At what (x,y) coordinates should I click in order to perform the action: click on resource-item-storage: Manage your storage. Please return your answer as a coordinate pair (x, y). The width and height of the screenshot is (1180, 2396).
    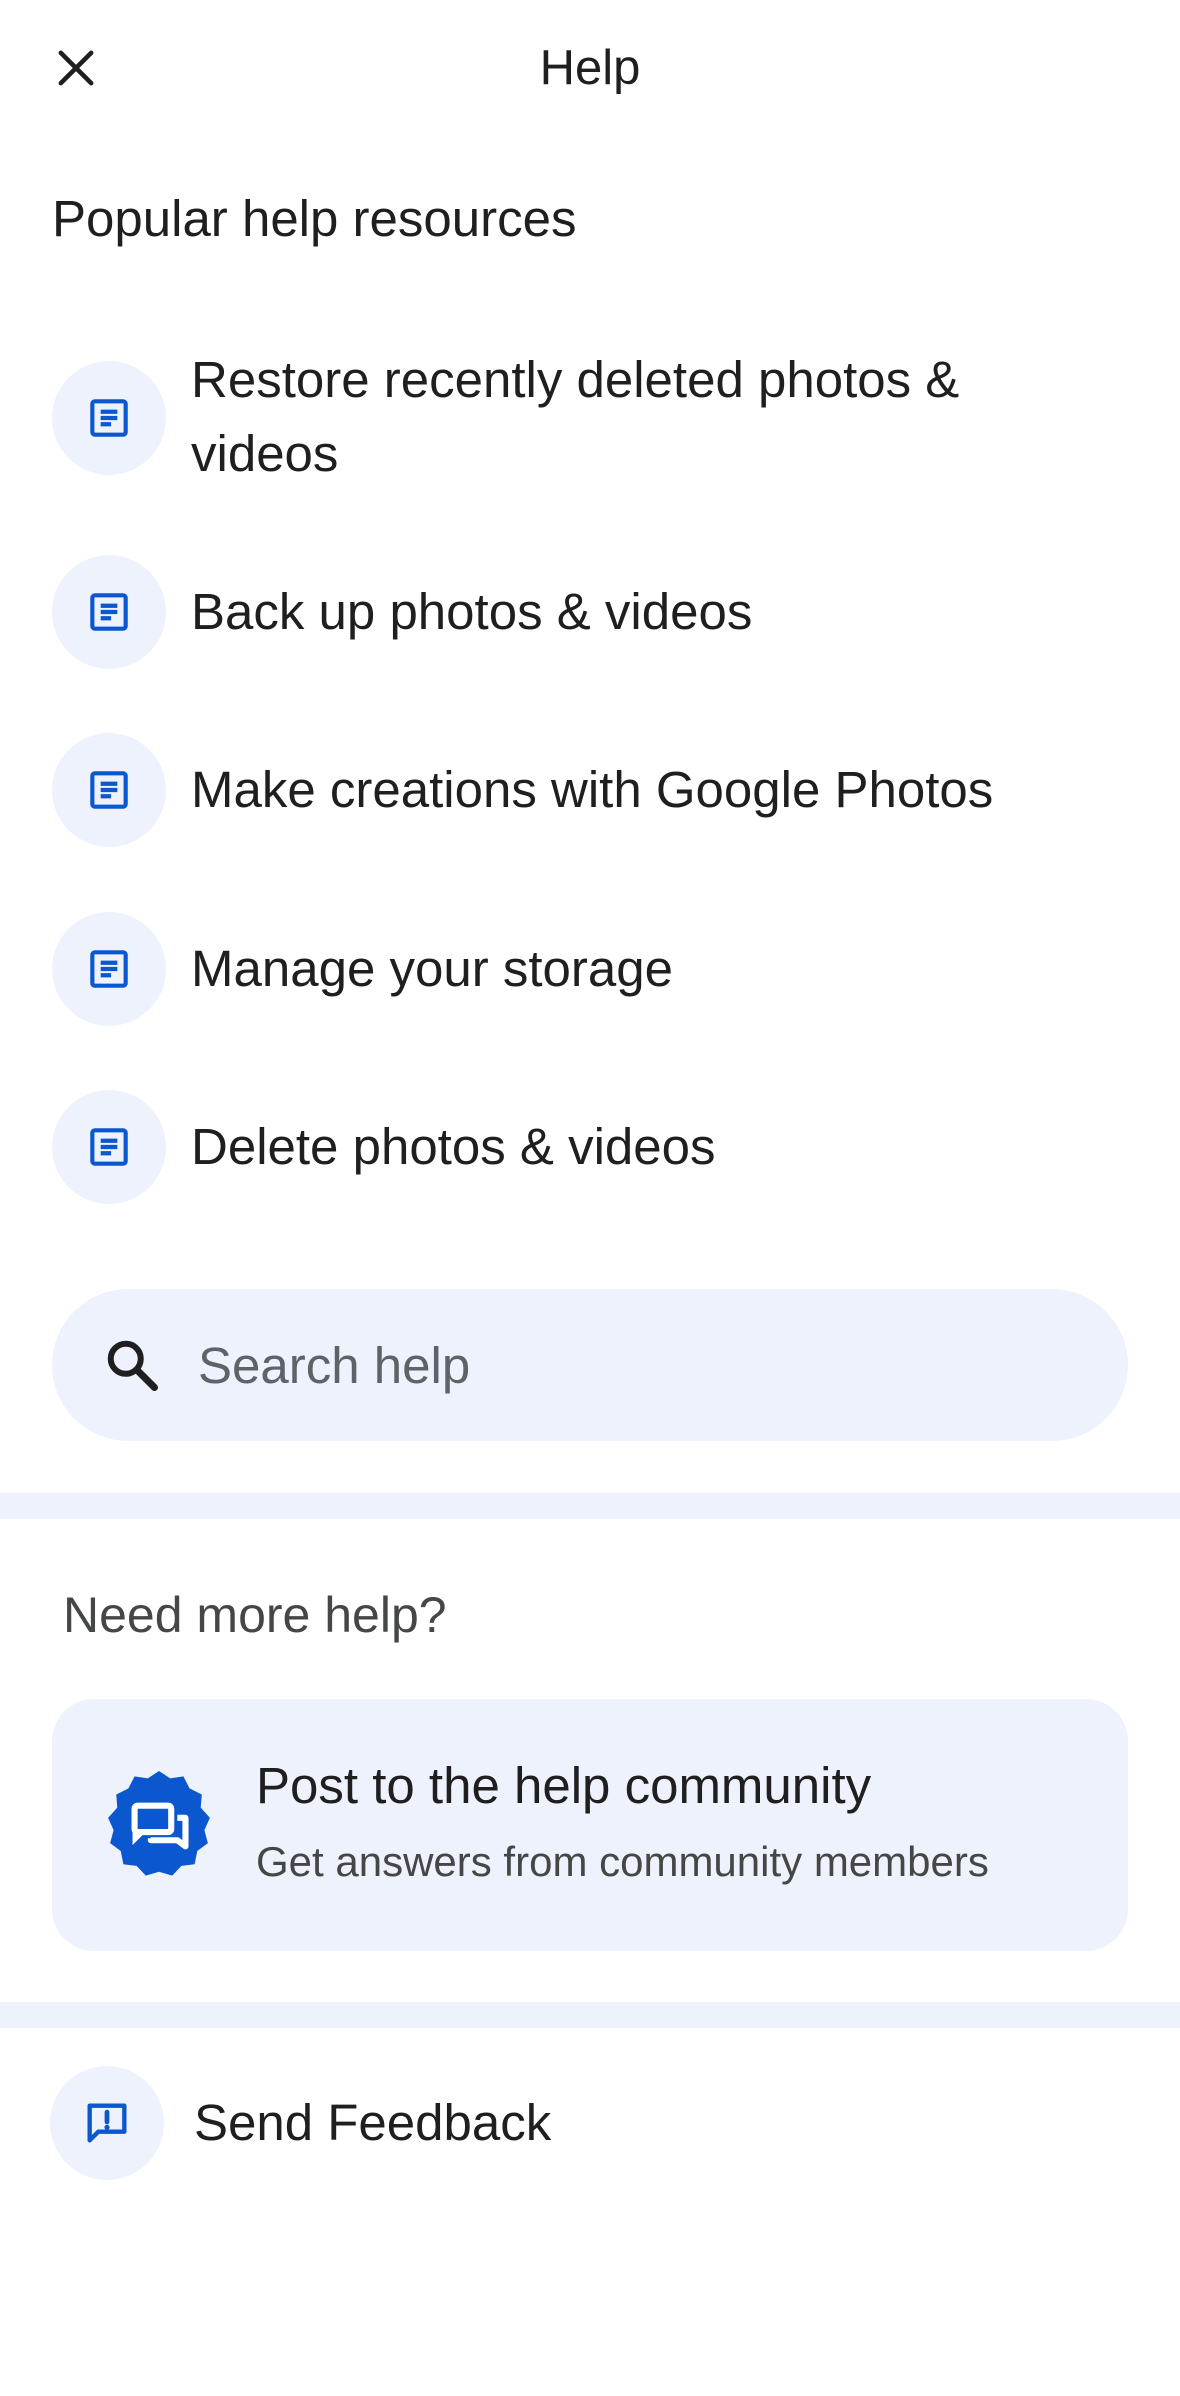
    Looking at the image, I should click on (590, 969).